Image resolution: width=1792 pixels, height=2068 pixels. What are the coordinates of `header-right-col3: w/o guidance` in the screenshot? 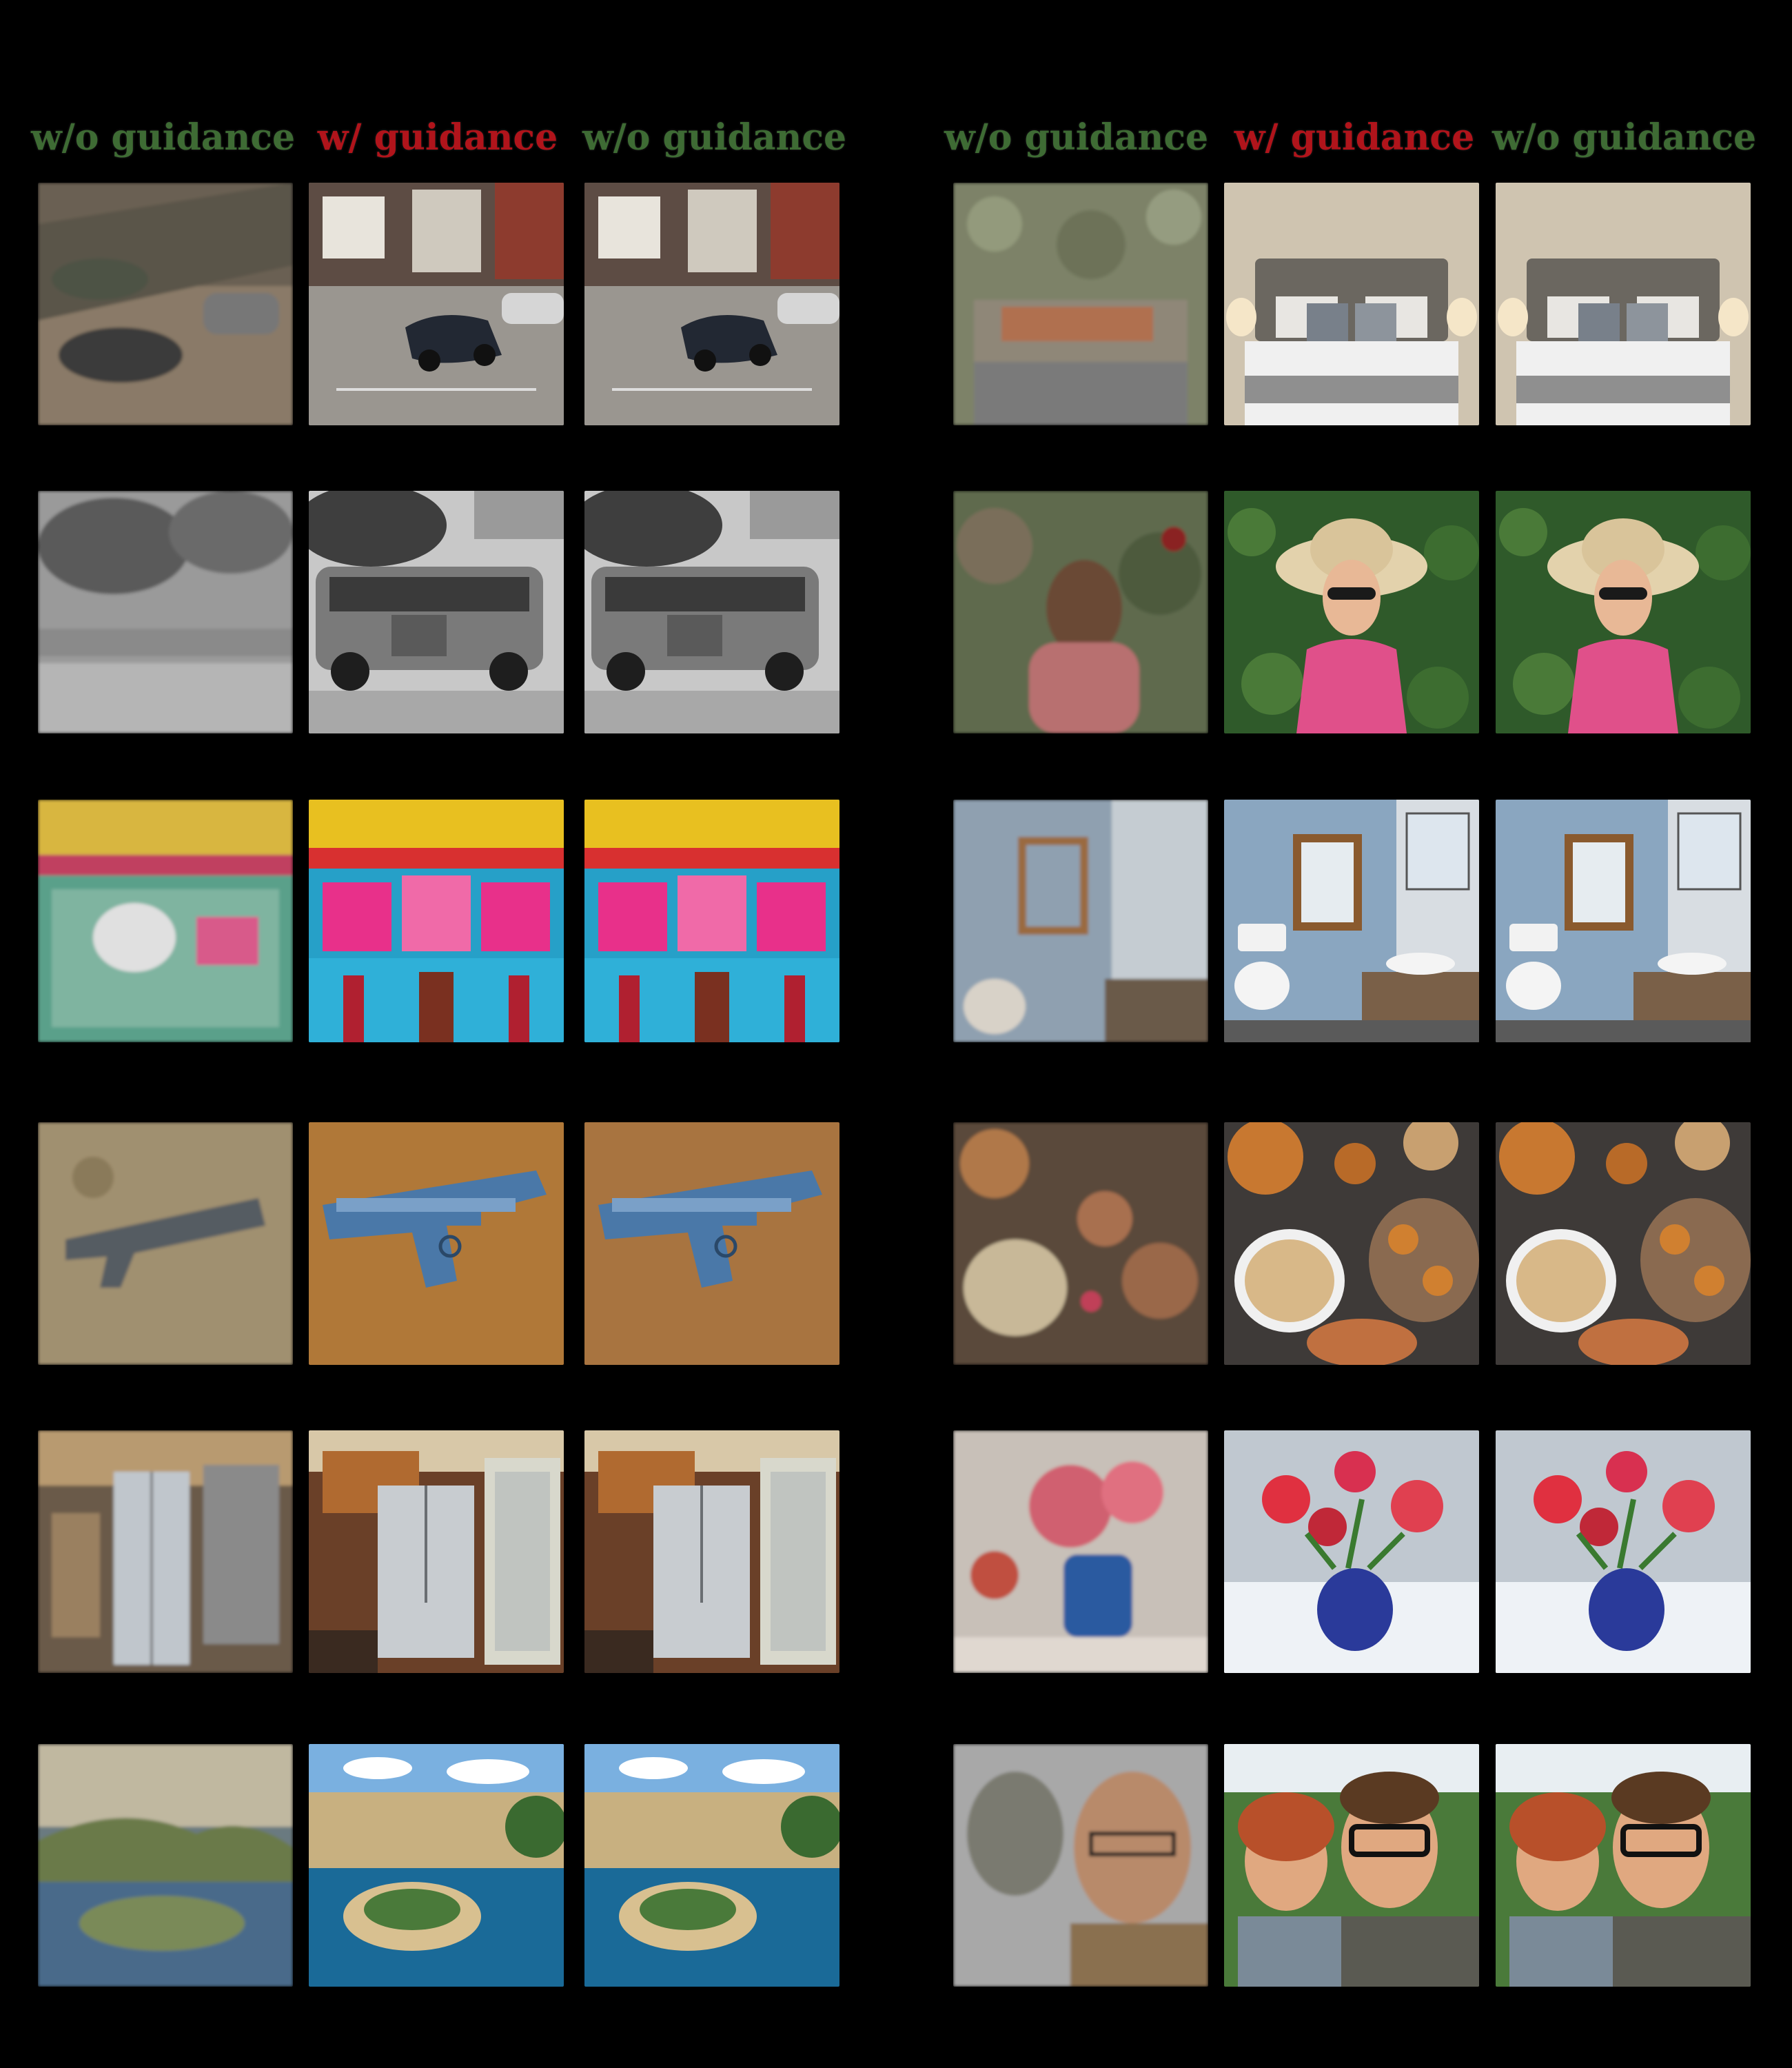 It's located at (1624, 137).